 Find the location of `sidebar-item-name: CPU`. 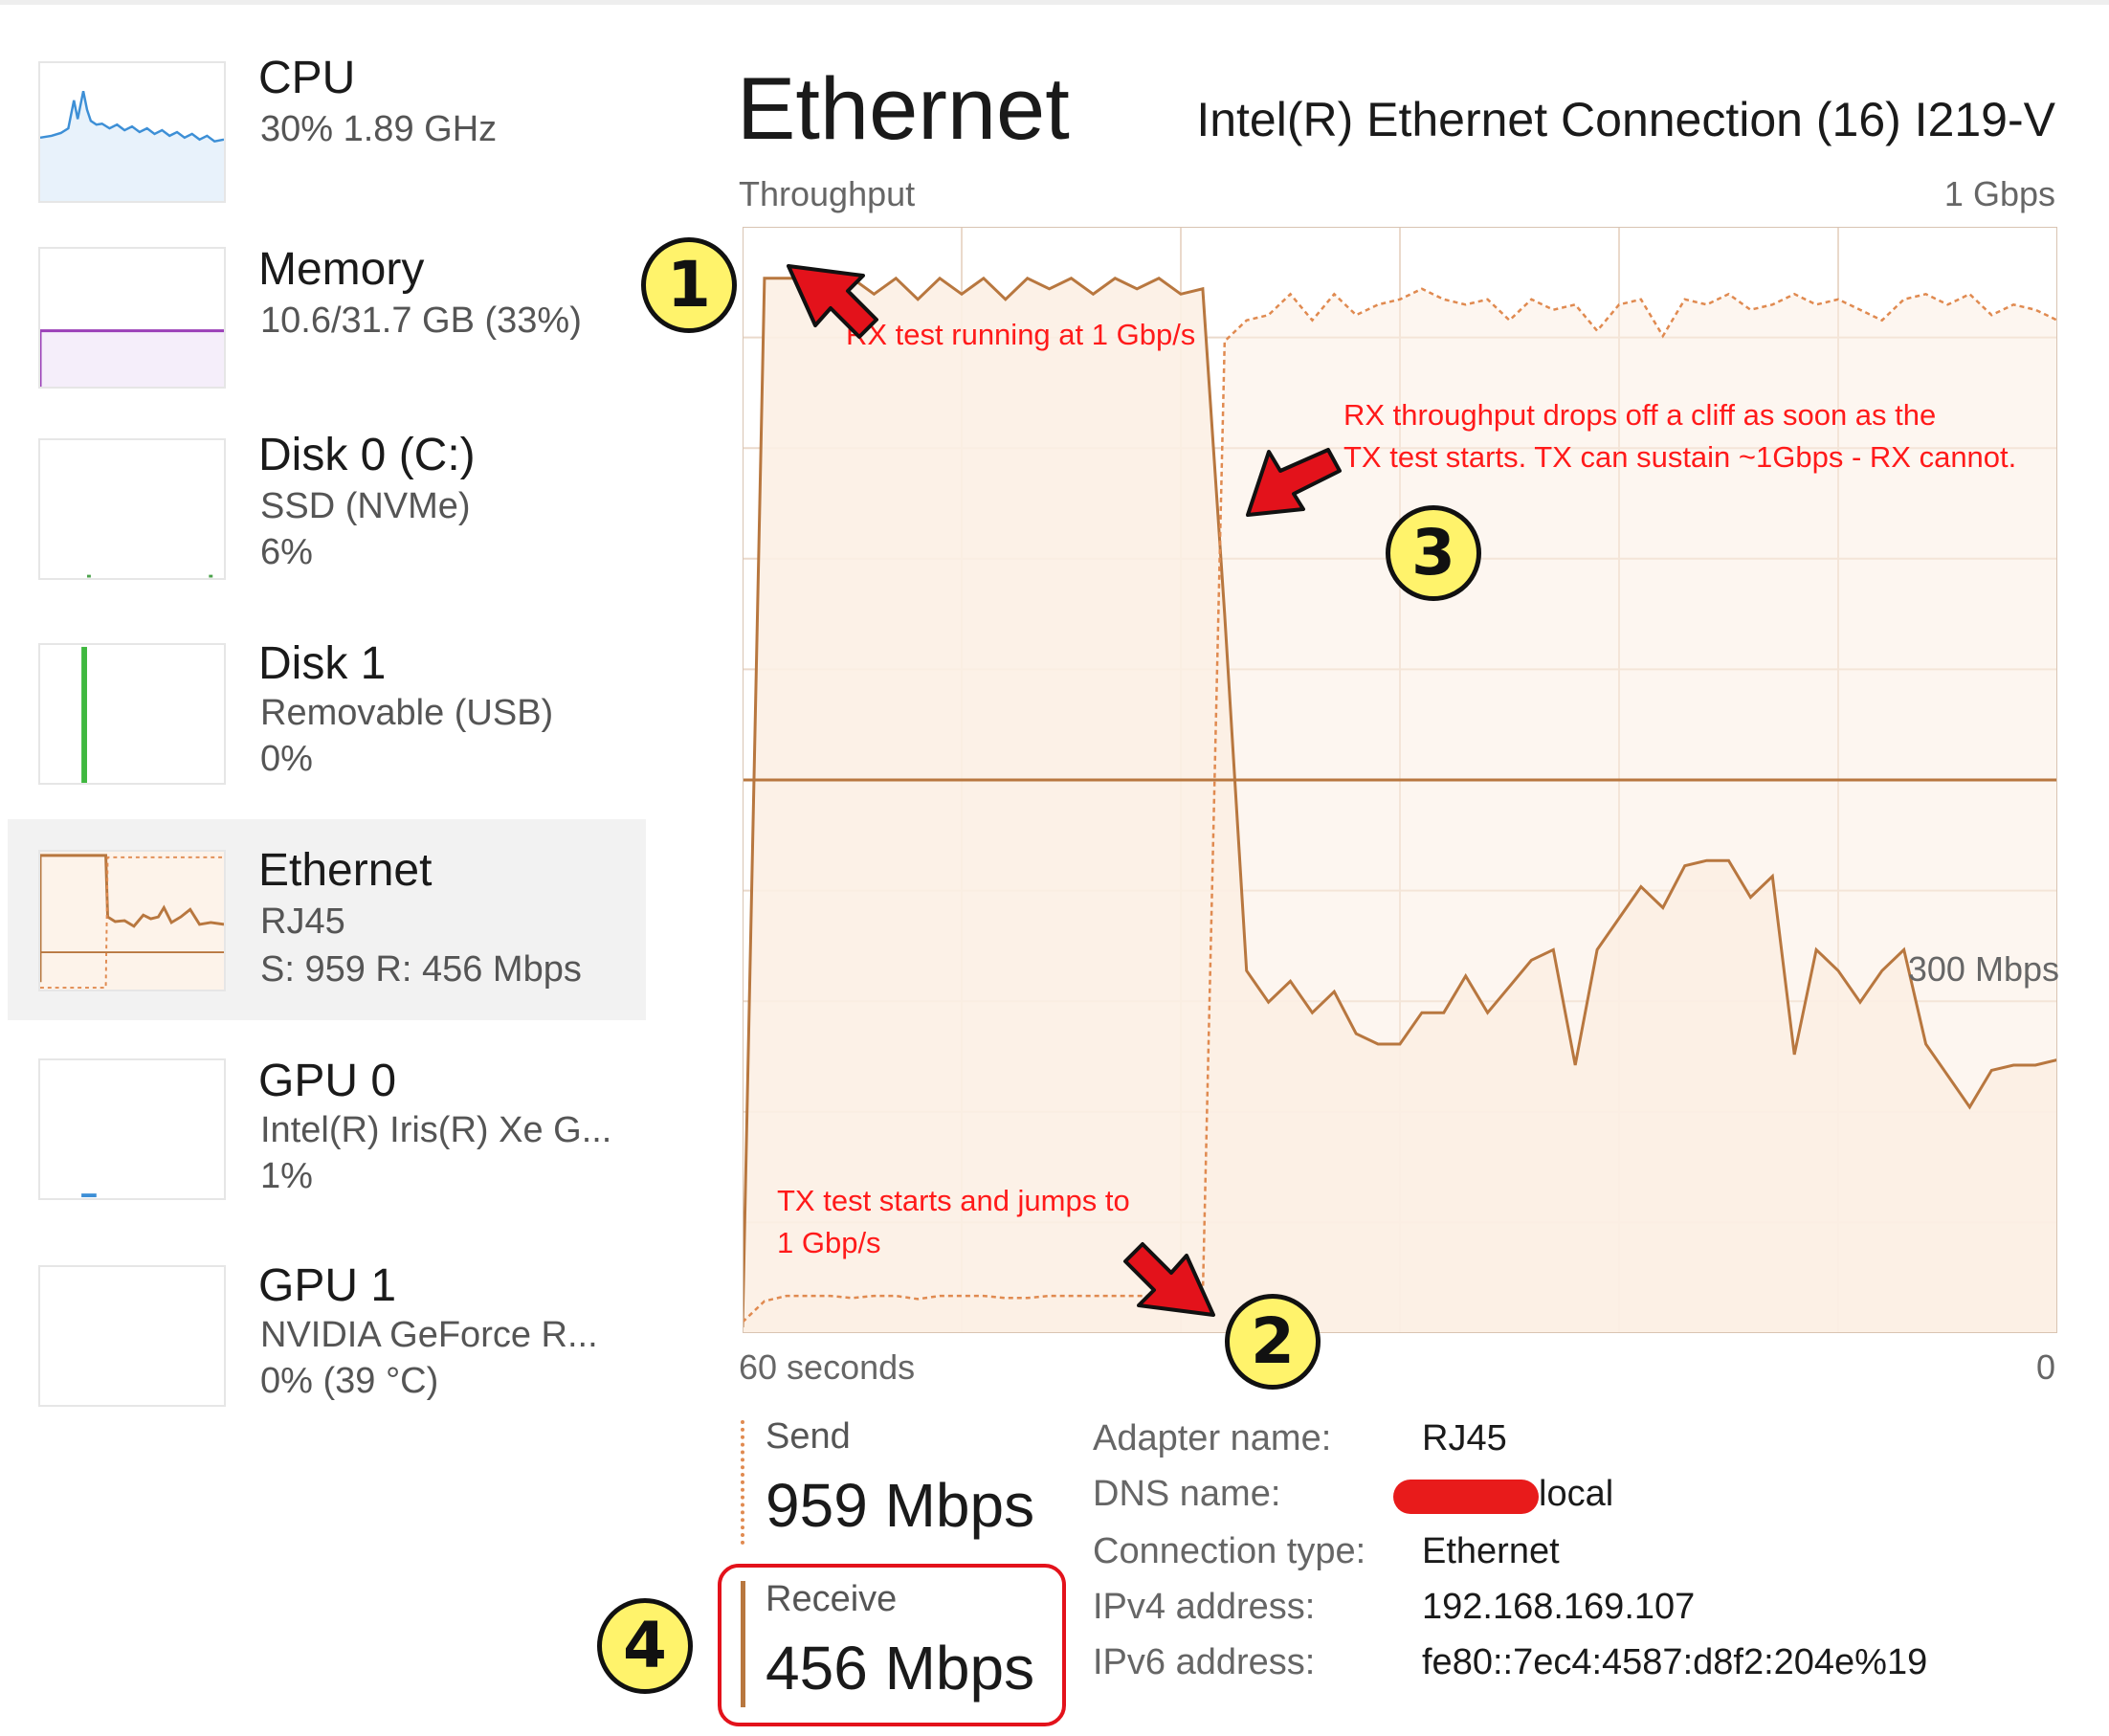

sidebar-item-name: CPU is located at coordinates (307, 78).